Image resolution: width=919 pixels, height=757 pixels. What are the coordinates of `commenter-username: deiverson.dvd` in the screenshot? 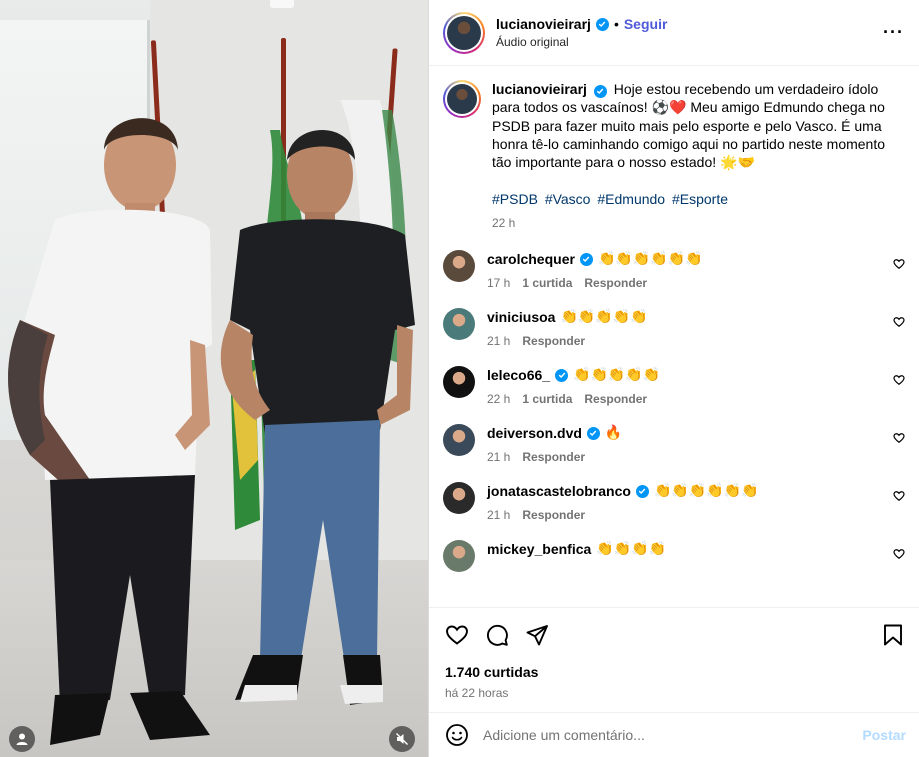 It's located at (534, 433).